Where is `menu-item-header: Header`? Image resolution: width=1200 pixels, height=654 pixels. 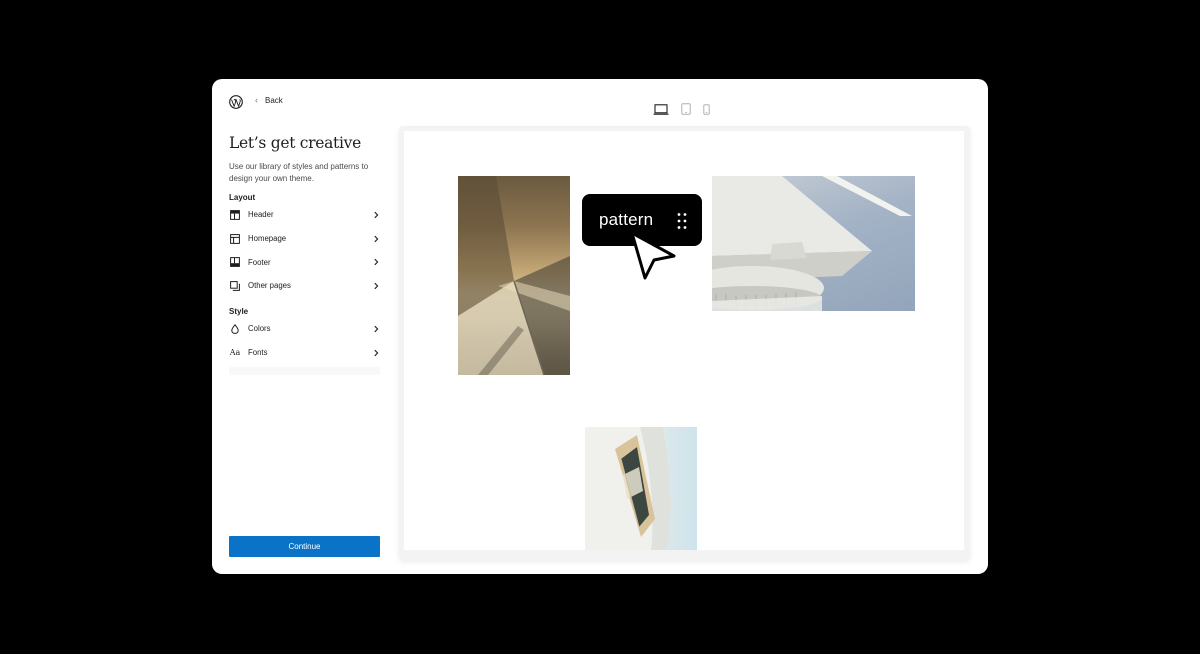 menu-item-header: Header is located at coordinates (304, 215).